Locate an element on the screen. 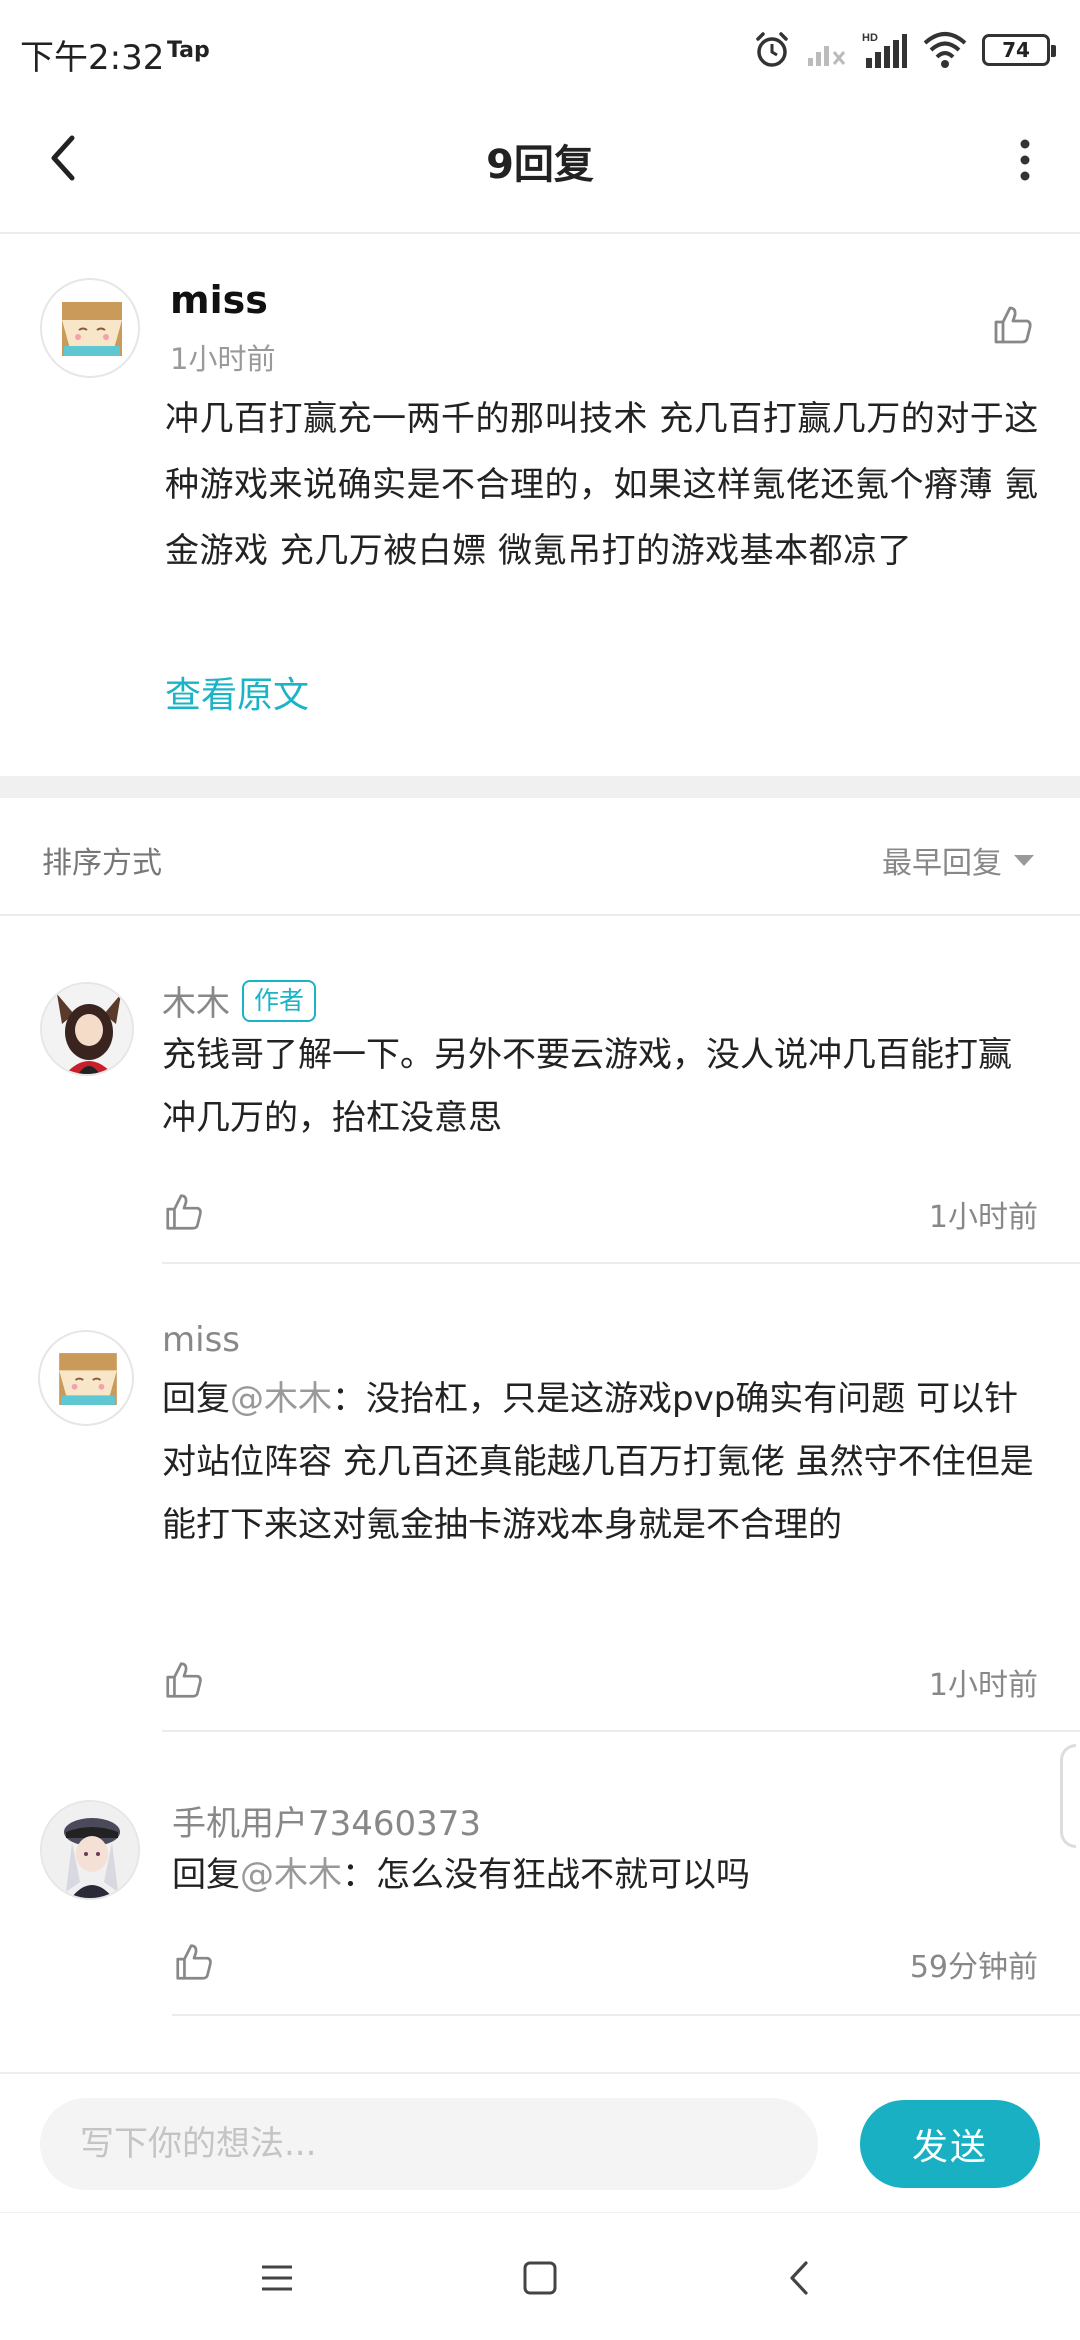  reply-author-row: 手机用户73460373 is located at coordinates (326, 1820).